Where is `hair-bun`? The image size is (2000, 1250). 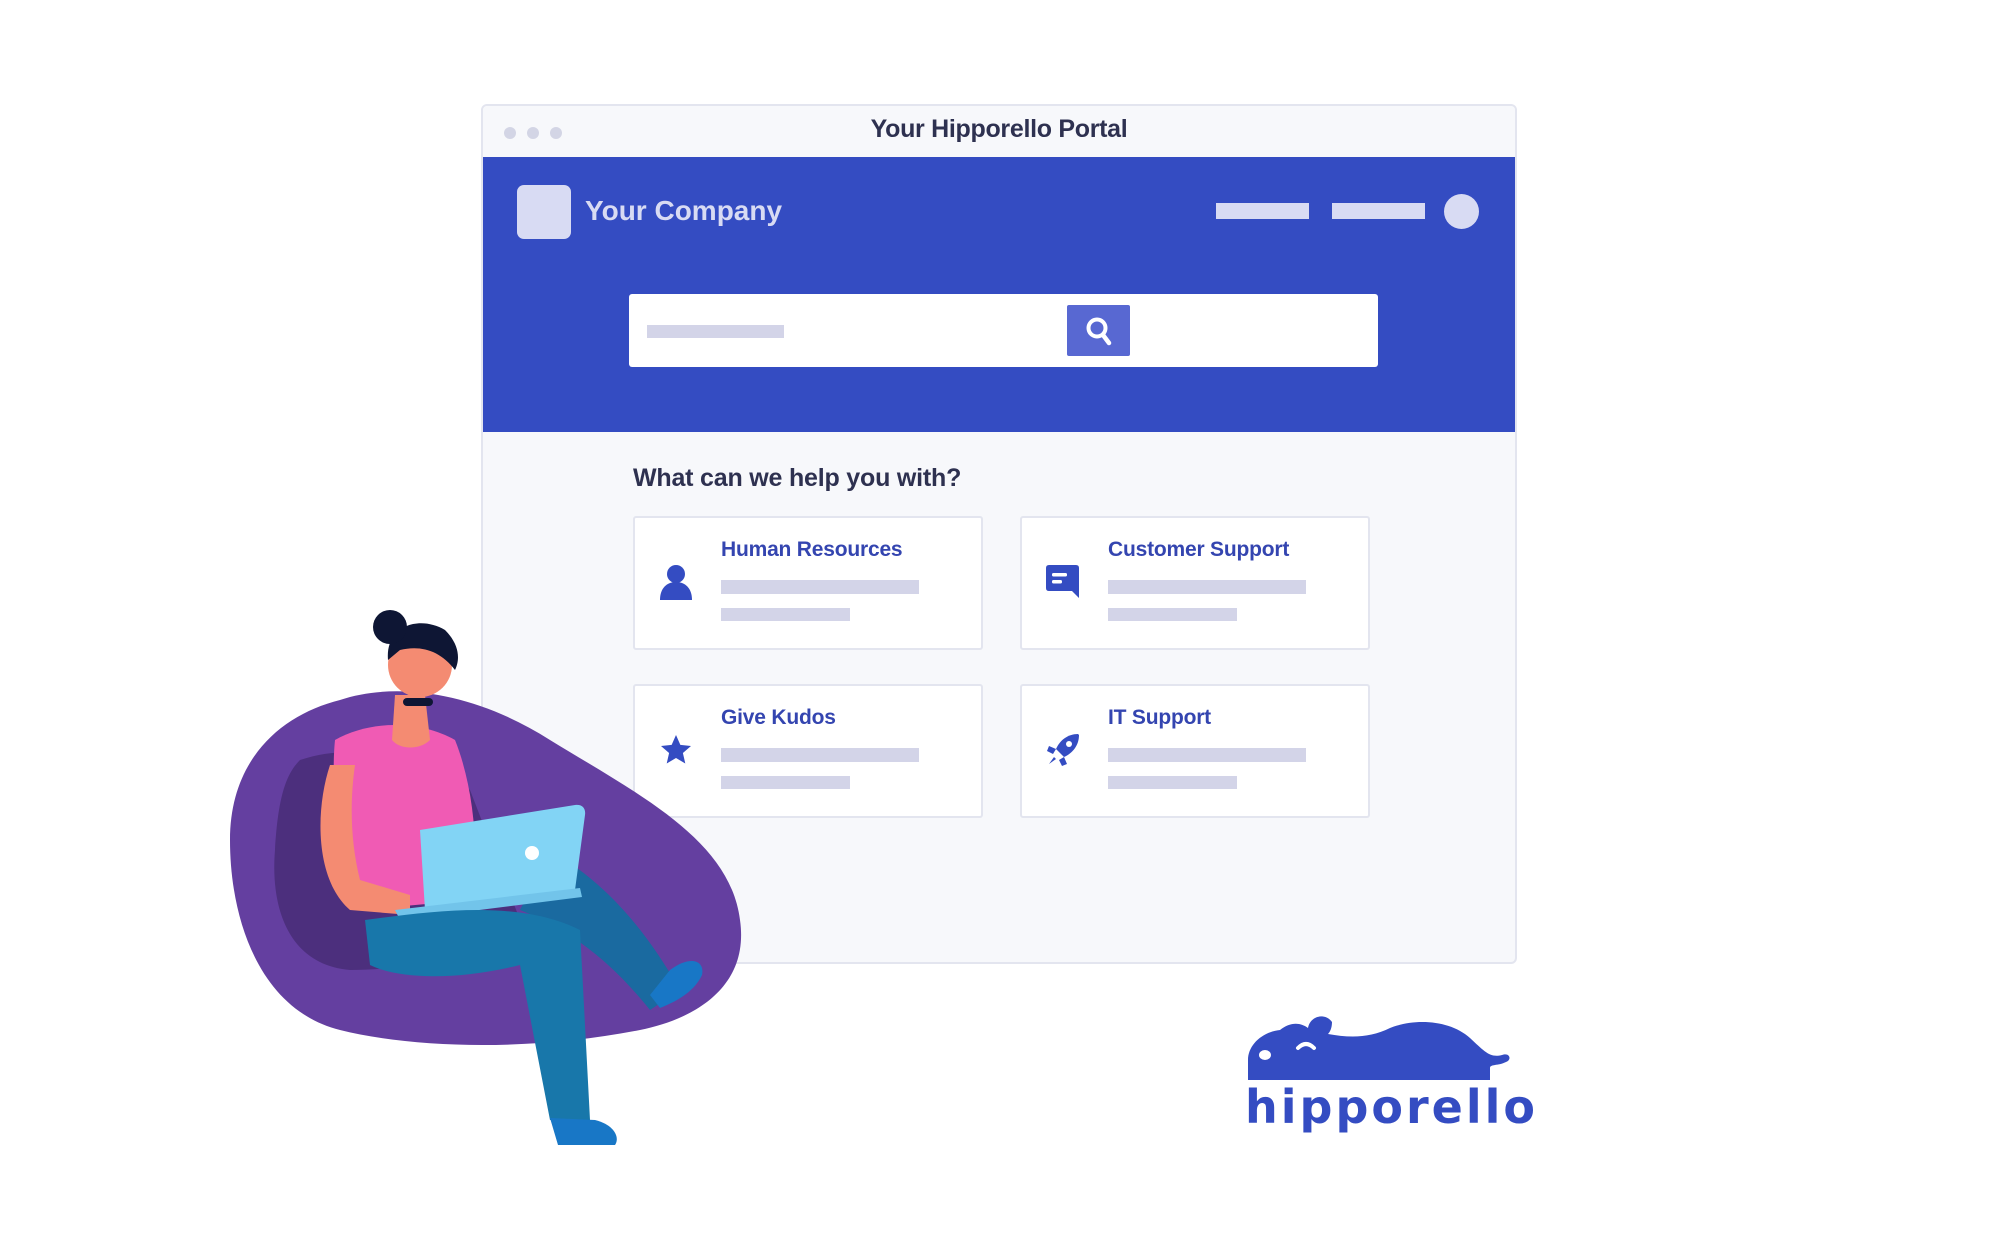
hair-bun is located at coordinates (390, 627).